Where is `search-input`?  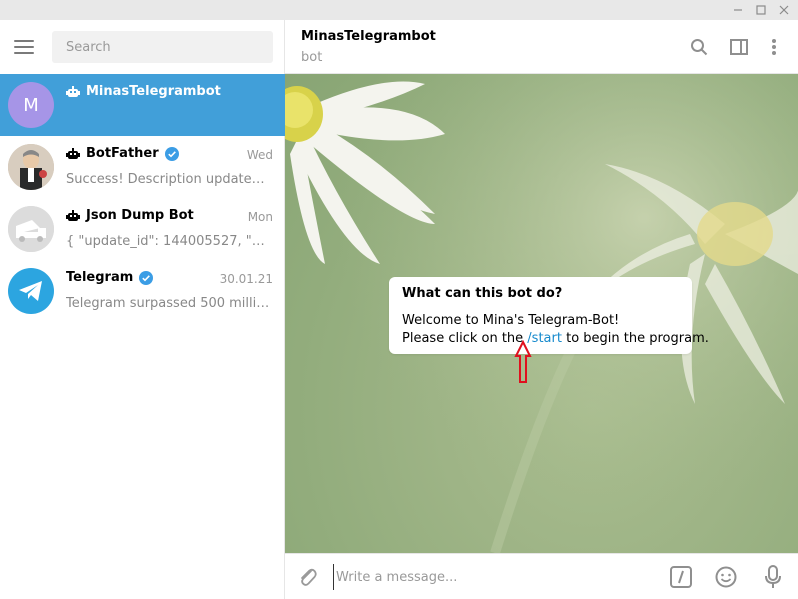
search-input is located at coordinates (162, 47).